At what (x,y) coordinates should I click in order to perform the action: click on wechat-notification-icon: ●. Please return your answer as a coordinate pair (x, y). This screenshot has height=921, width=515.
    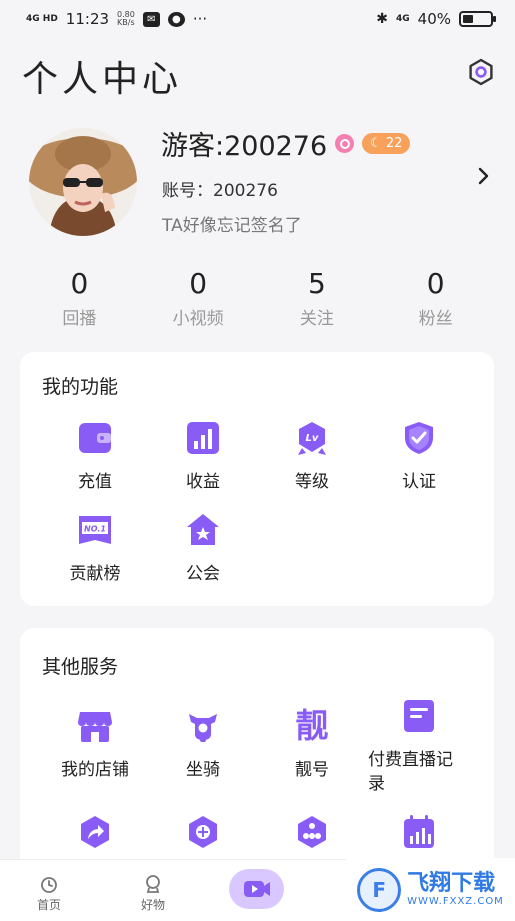
    Looking at the image, I should click on (176, 19).